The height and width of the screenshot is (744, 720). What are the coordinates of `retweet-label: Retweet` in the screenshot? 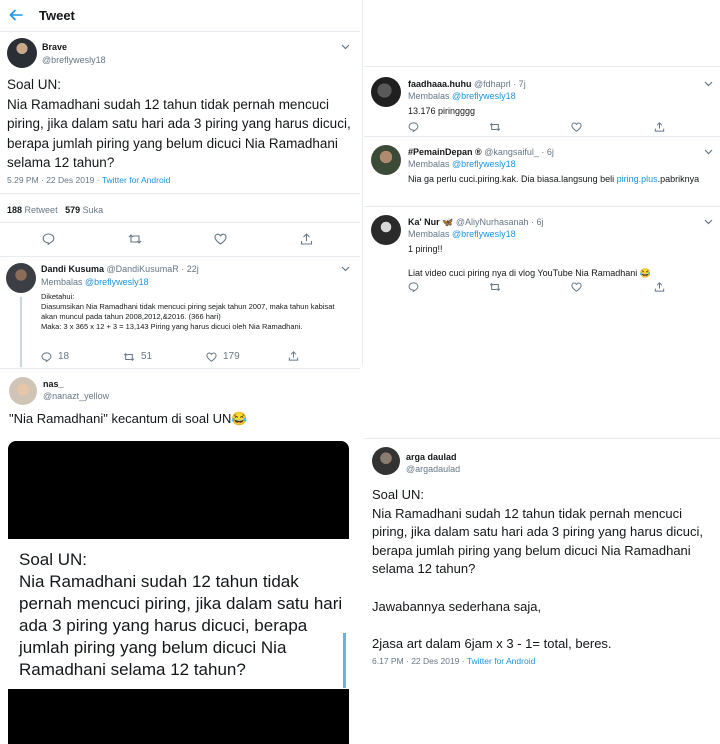 It's located at (41, 210).